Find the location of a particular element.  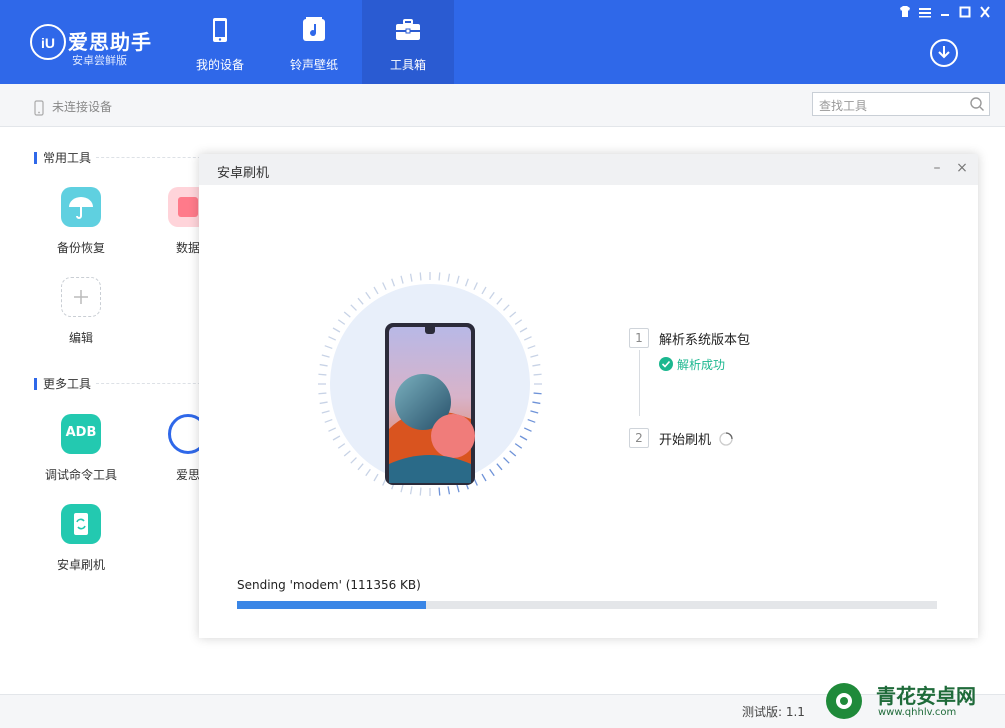

device-bar: 未连接设备 查找工具 is located at coordinates (502, 105).